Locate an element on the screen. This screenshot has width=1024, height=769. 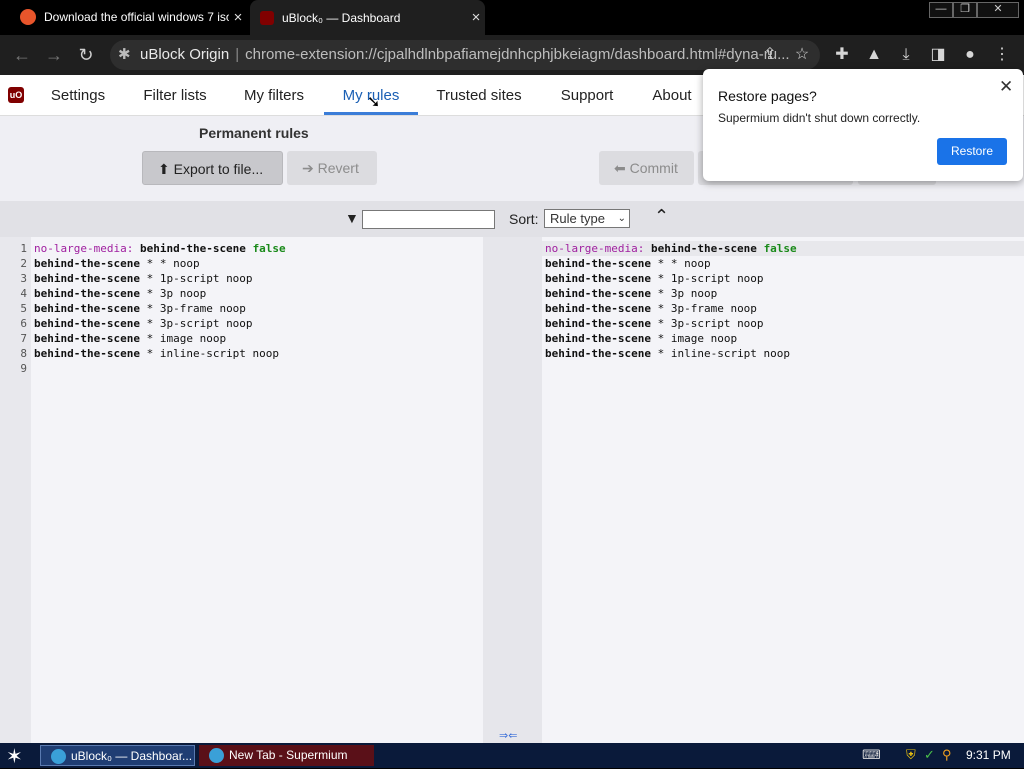
extensions-puzzle-icon: ✚ is located at coordinates (842, 55).